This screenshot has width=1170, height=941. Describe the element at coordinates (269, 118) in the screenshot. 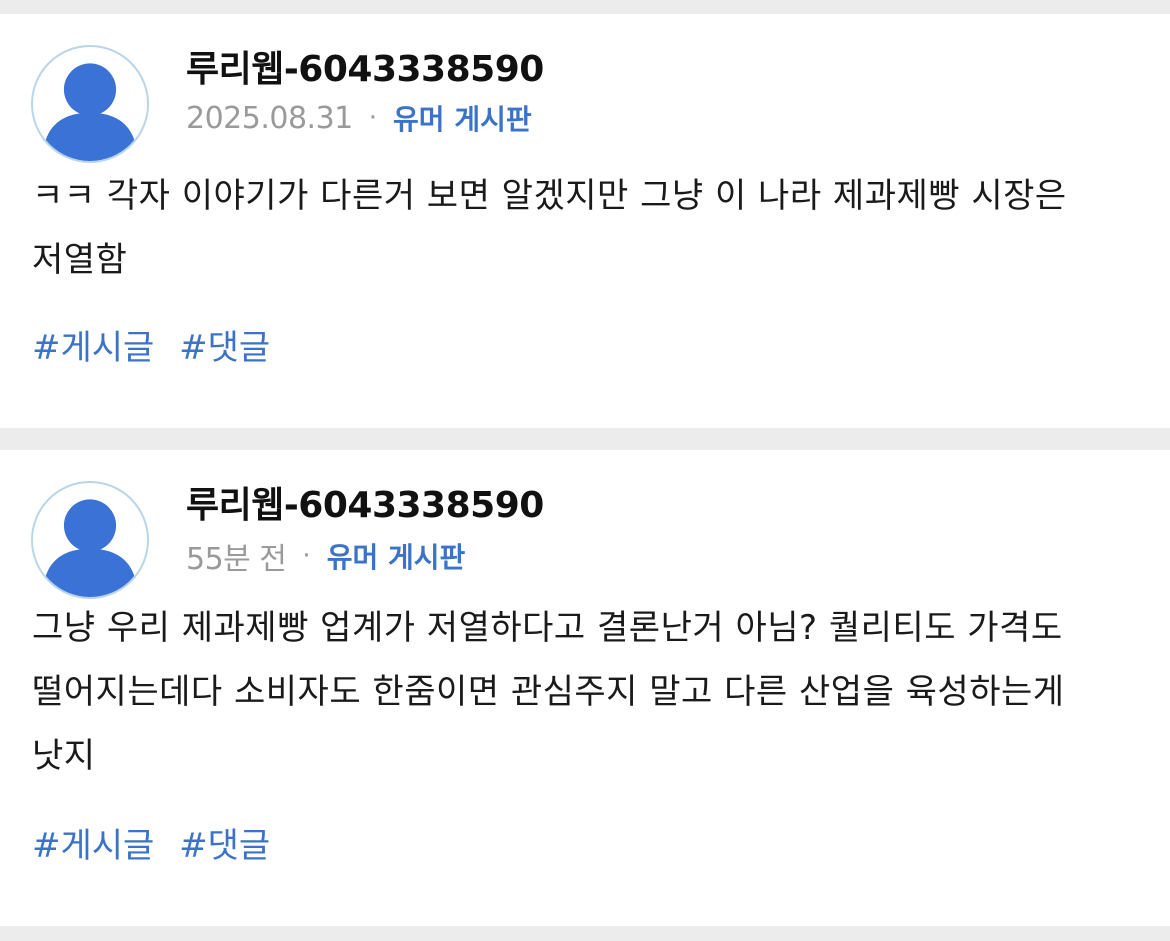

I see `post-time: 2025.08.31` at that location.